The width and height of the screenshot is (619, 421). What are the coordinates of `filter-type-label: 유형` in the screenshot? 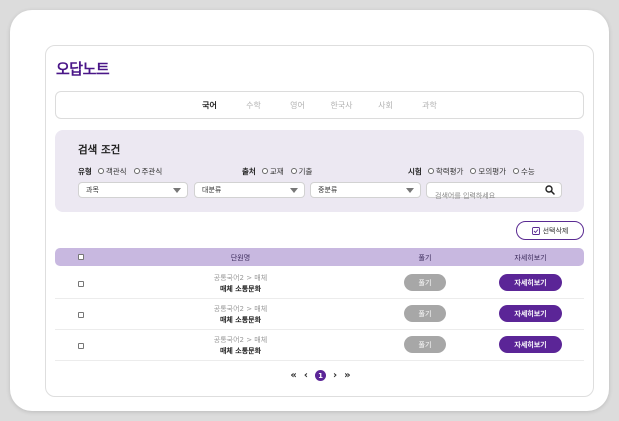 It's located at (85, 171).